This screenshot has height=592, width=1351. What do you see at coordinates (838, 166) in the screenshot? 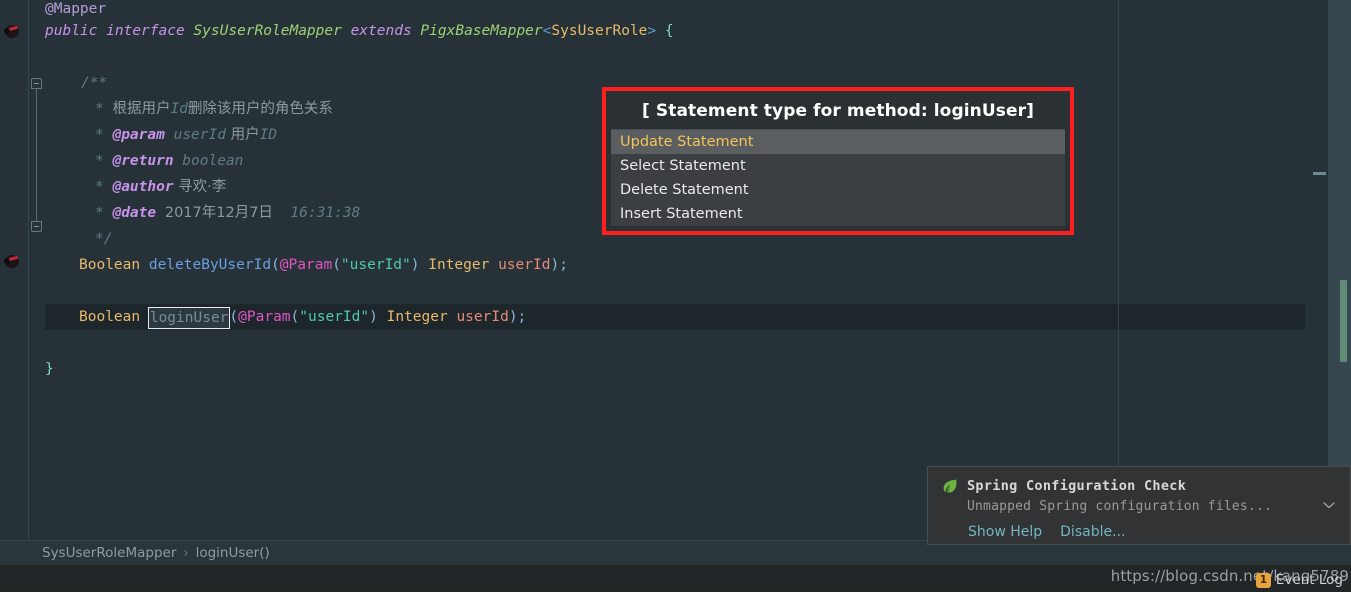
I see `popup-option-select-statement: Select Statement` at bounding box center [838, 166].